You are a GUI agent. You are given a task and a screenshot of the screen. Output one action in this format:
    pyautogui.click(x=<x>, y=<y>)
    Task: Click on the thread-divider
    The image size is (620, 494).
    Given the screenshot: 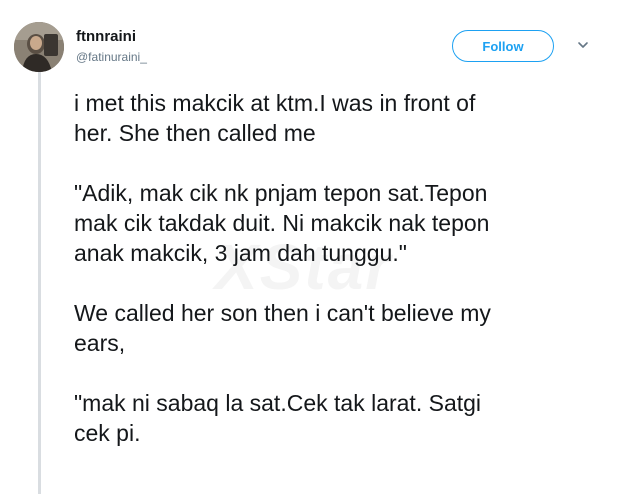 What is the action you would take?
    pyautogui.click(x=39, y=283)
    